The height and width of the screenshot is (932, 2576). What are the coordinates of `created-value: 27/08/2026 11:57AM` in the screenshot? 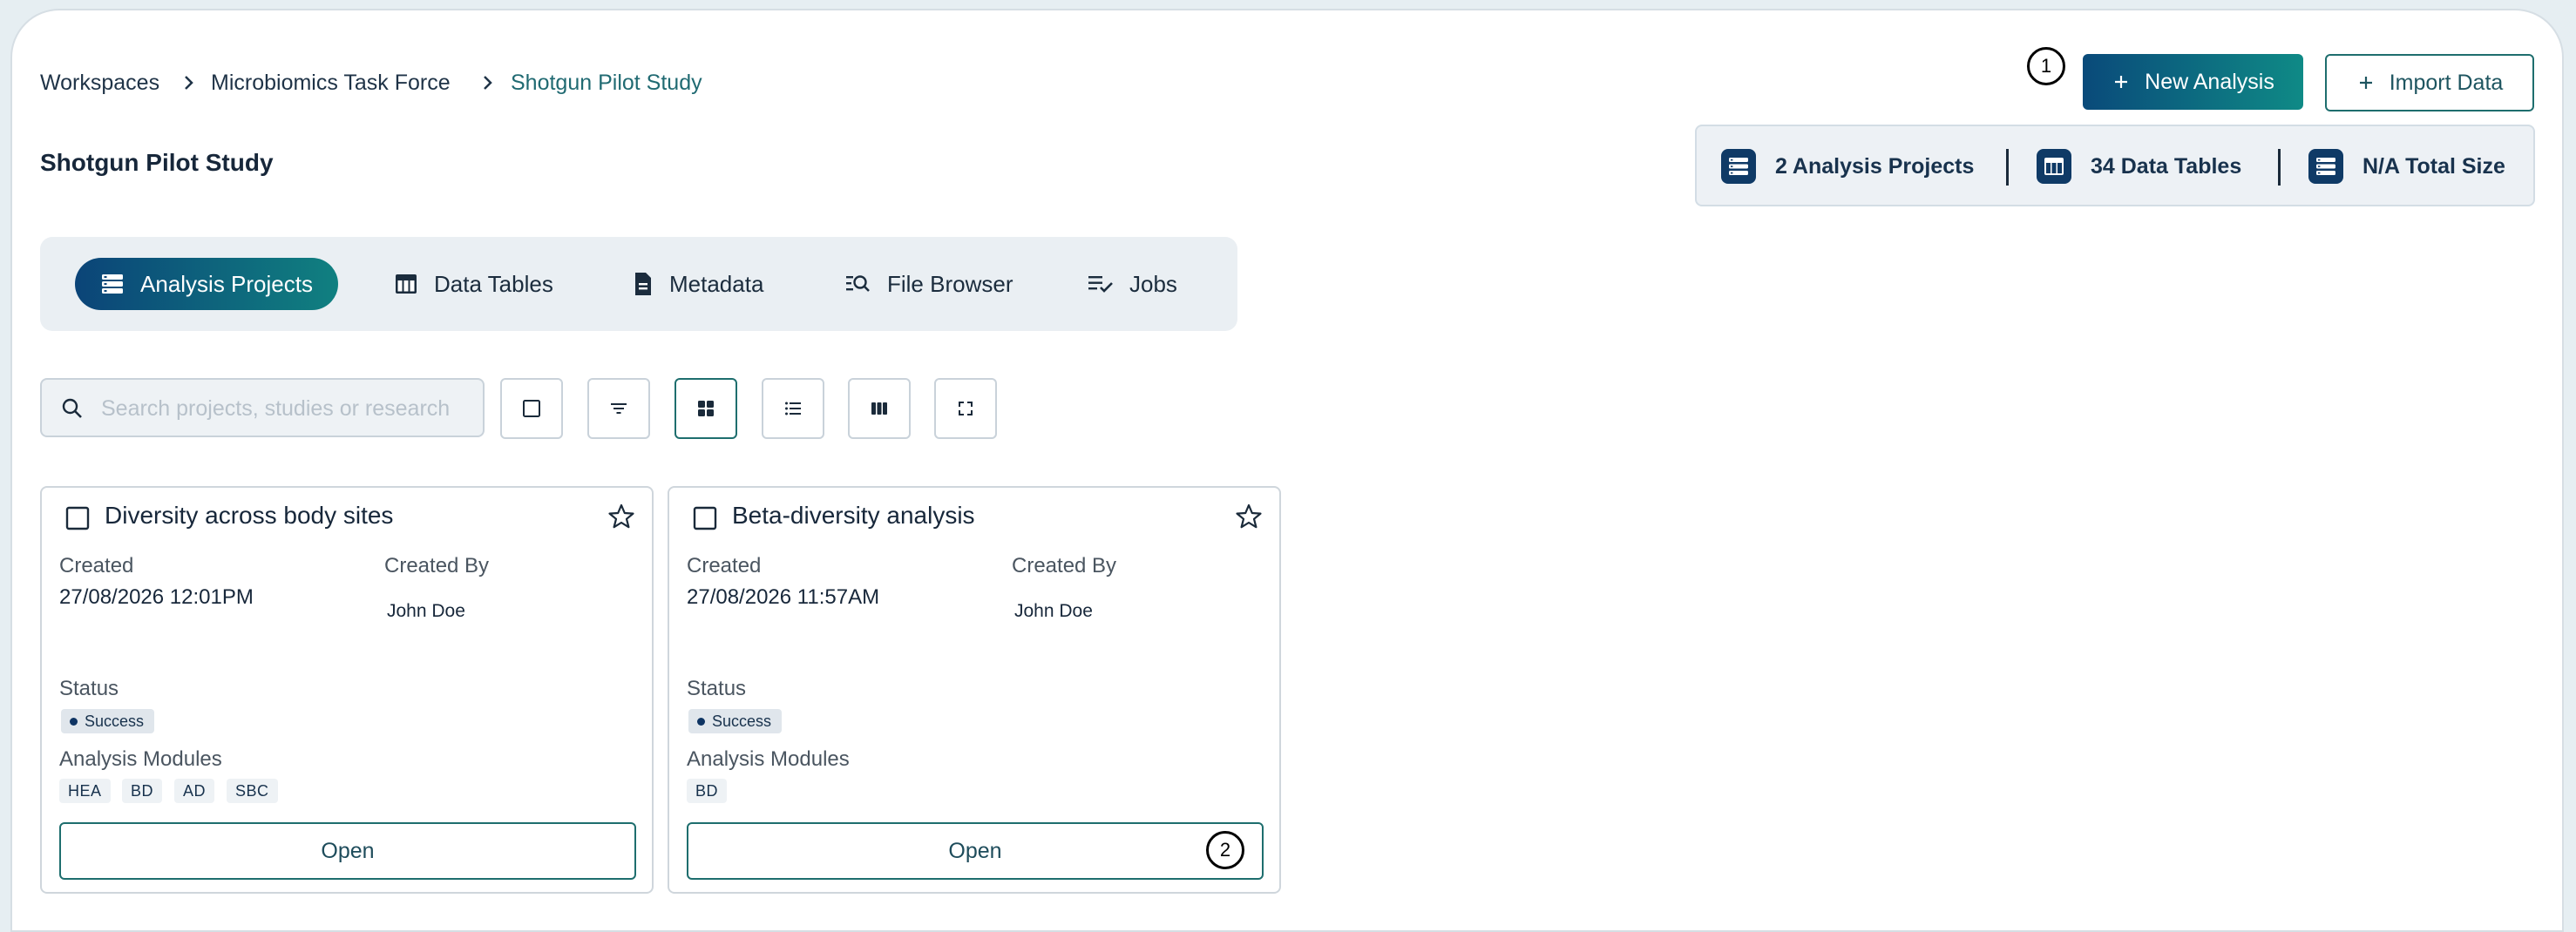 It's located at (784, 597).